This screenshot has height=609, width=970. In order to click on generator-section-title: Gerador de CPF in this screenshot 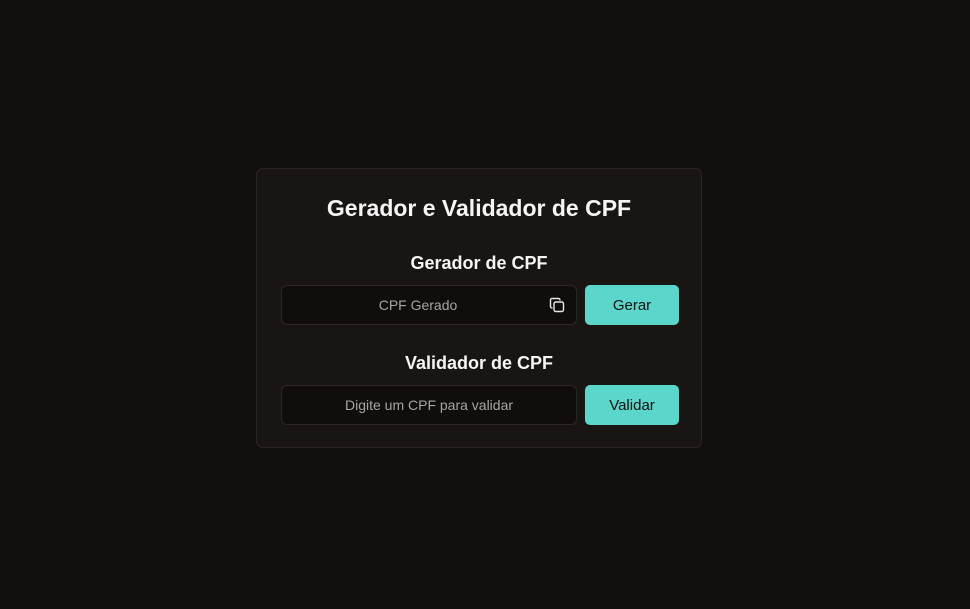, I will do `click(479, 263)`.